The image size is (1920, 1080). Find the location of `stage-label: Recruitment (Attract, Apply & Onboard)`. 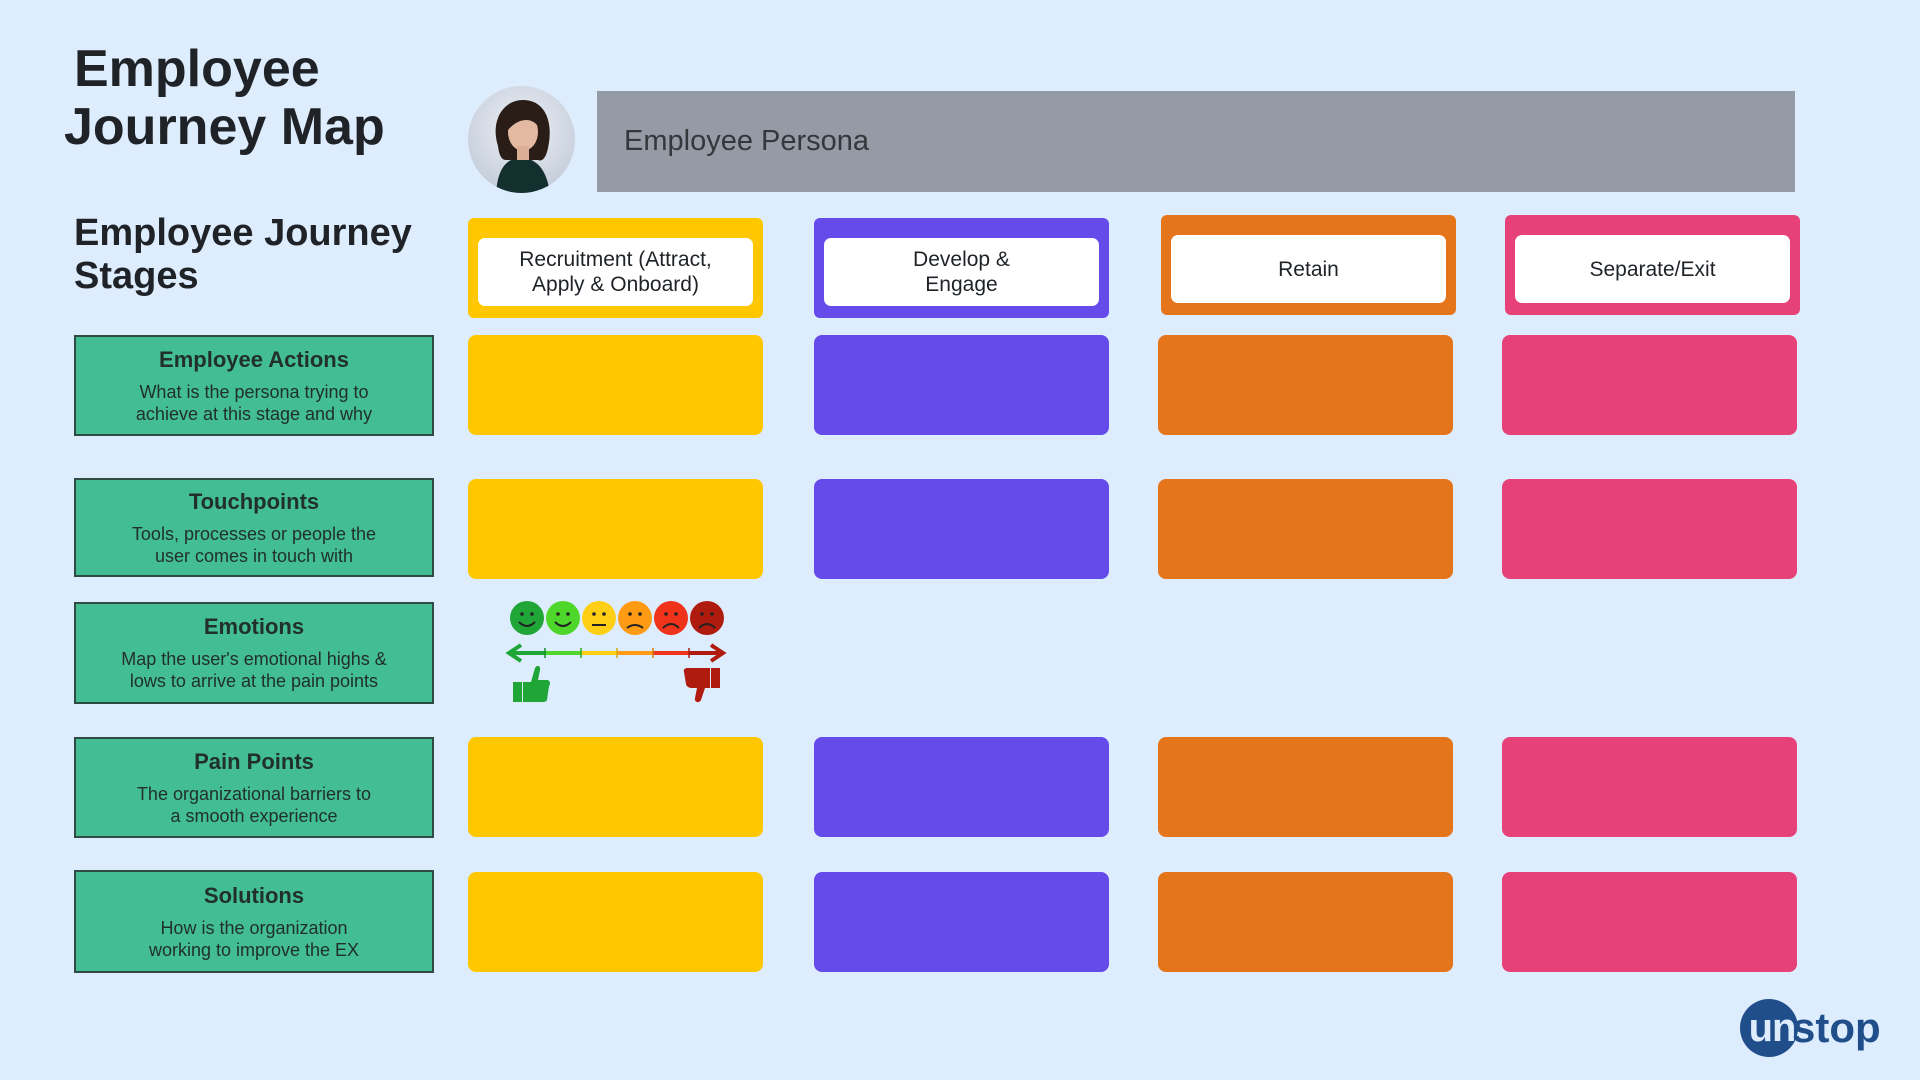

stage-label: Recruitment (Attract, Apply & Onboard) is located at coordinates (615, 272).